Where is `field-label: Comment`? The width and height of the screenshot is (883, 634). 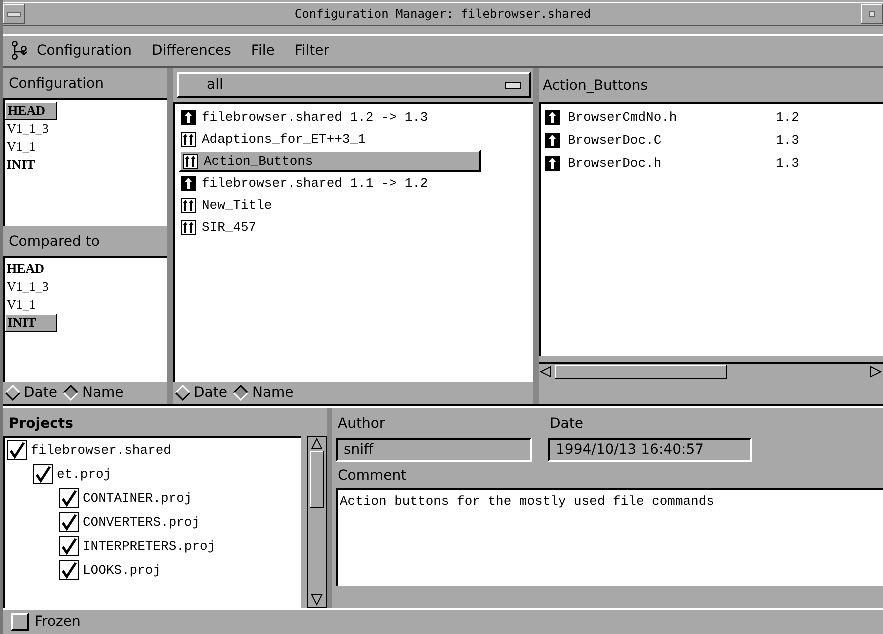
field-label: Comment is located at coordinates (372, 476).